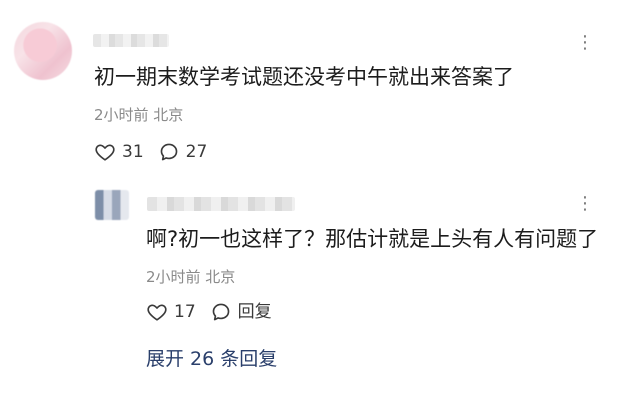  Describe the element at coordinates (133, 152) in the screenshot. I see `like-count: 31` at that location.